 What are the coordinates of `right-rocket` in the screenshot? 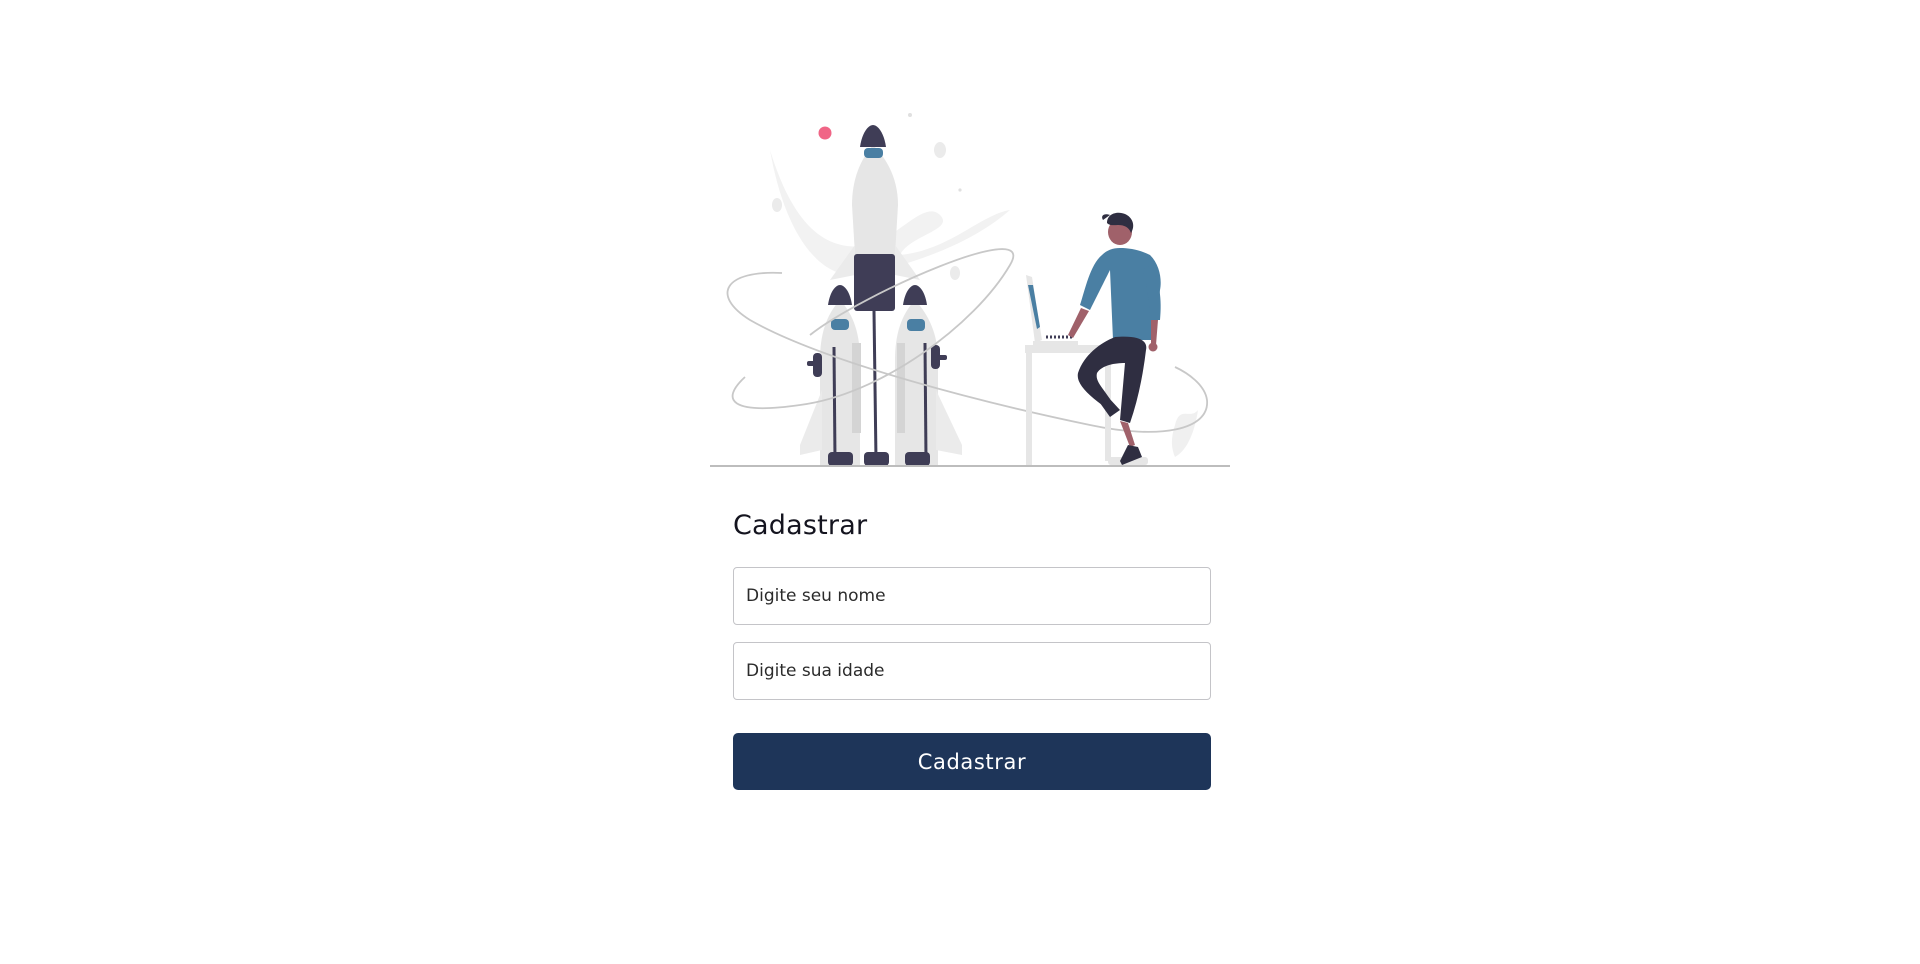 It's located at (928, 375).